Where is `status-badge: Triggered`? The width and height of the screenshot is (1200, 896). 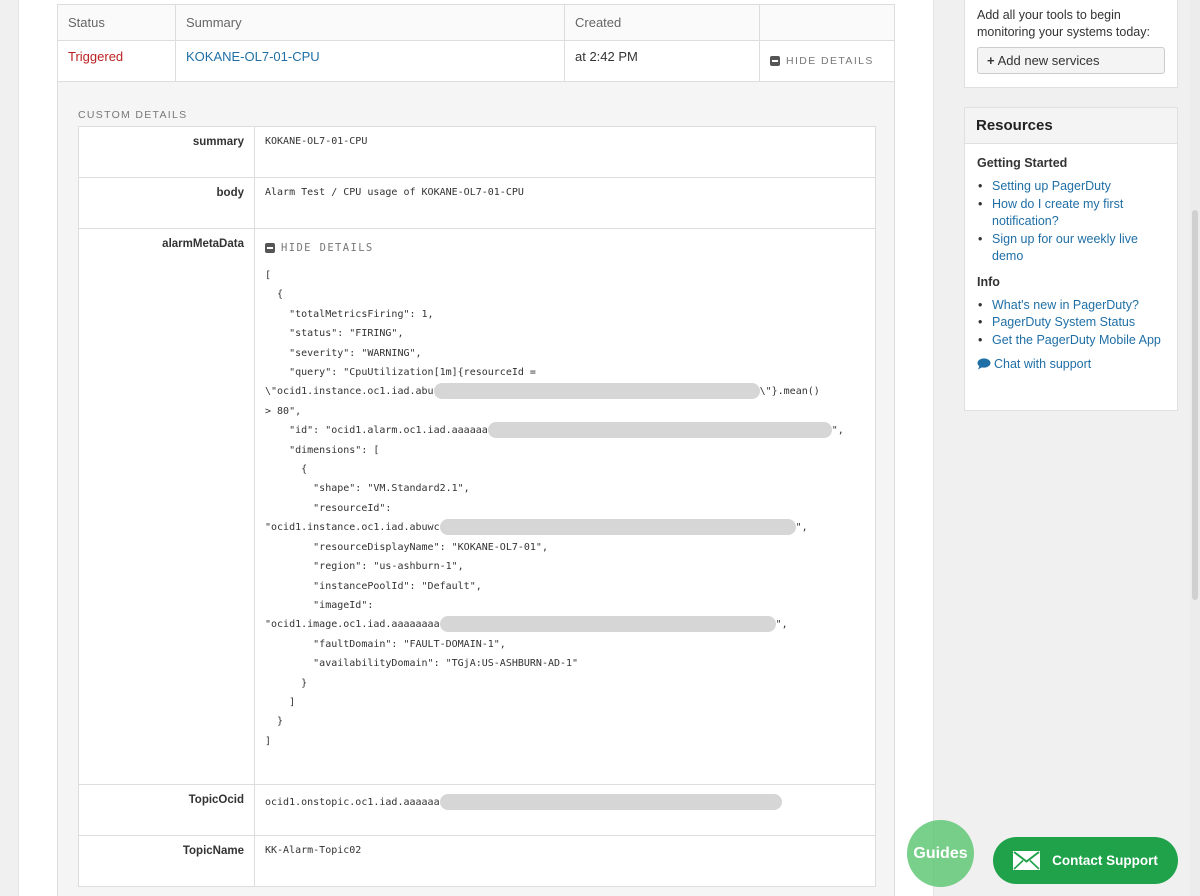 status-badge: Triggered is located at coordinates (96, 57).